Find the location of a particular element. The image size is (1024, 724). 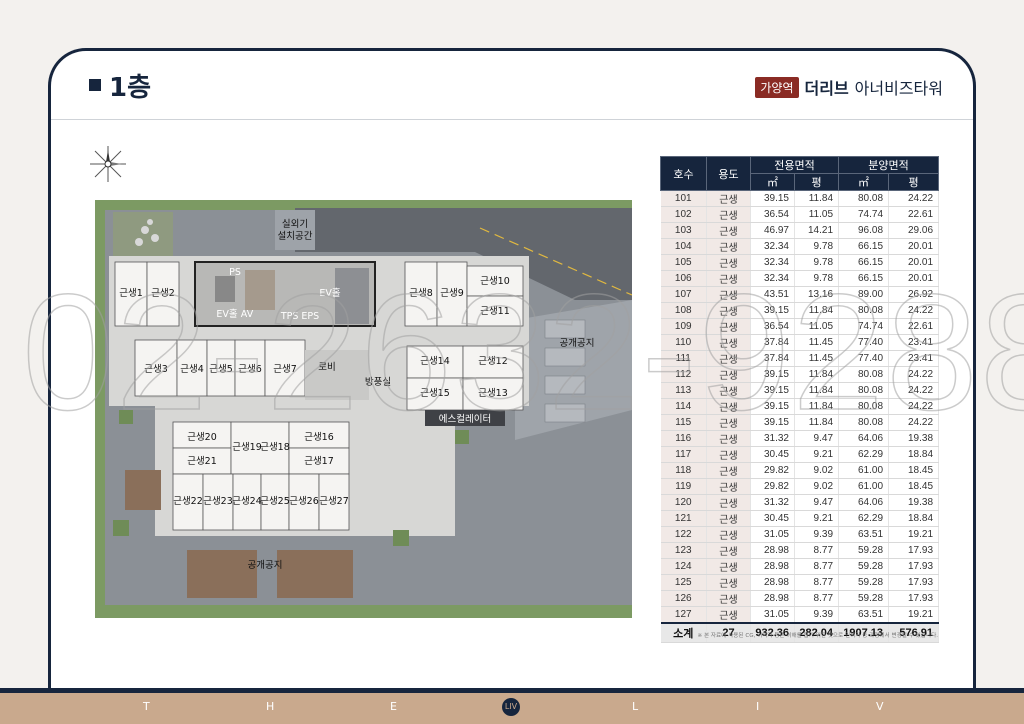

table-cell: 11.45 is located at coordinates (817, 358).